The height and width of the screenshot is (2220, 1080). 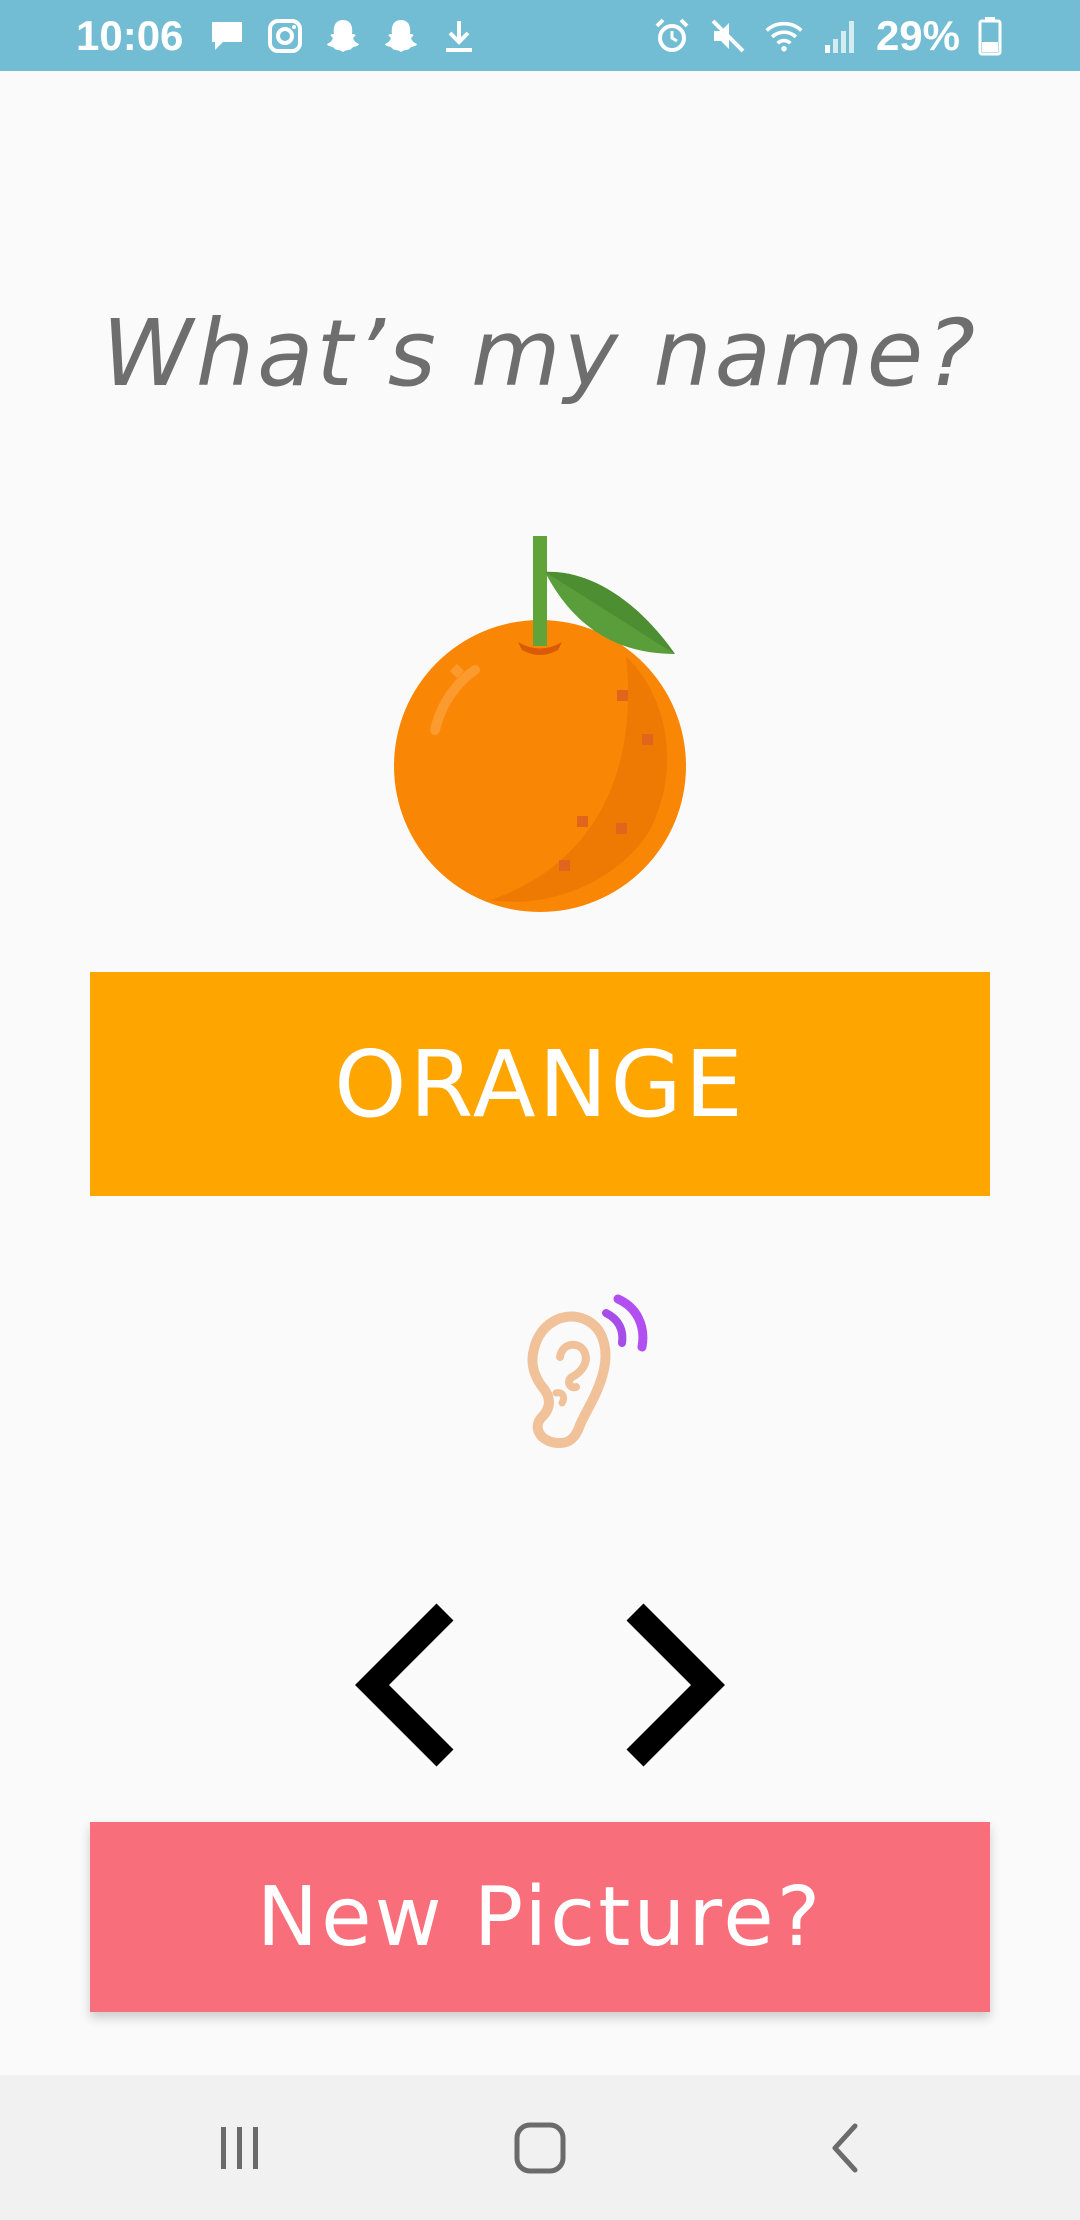 What do you see at coordinates (784, 36) in the screenshot?
I see `wifi-icon` at bounding box center [784, 36].